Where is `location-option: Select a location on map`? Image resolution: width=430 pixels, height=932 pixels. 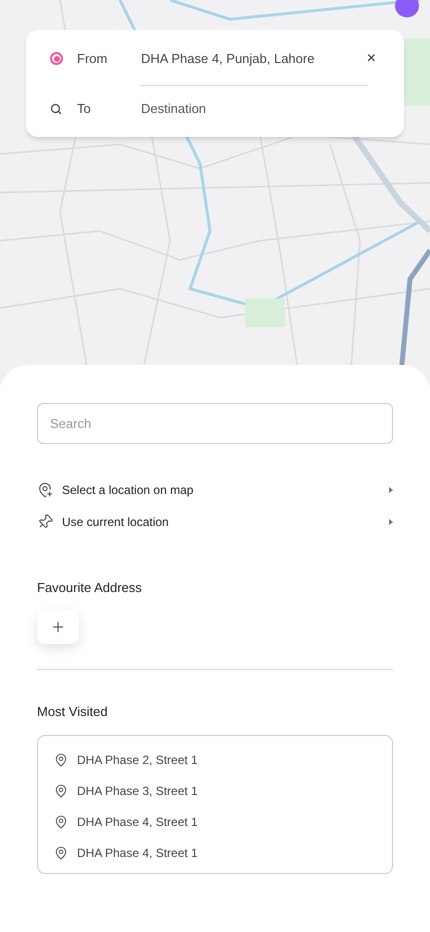 location-option: Select a location on map is located at coordinates (215, 490).